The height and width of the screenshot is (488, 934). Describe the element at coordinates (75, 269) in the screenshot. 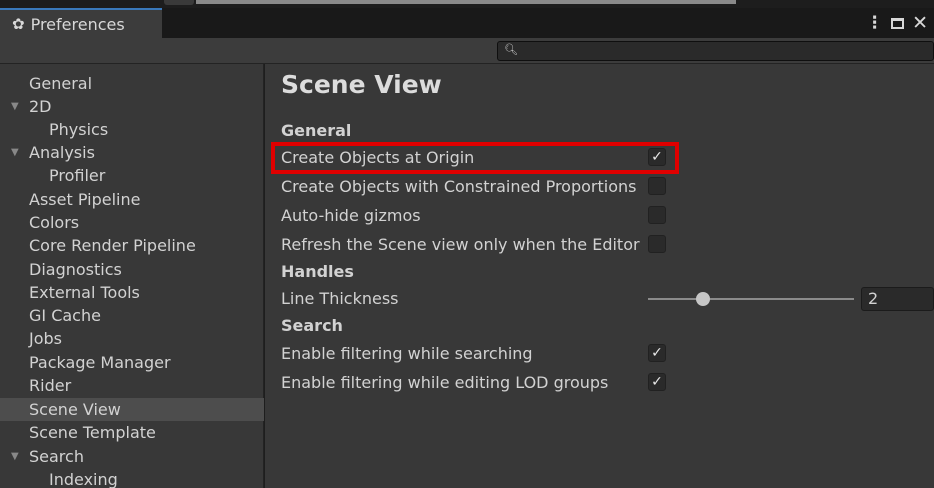

I see `sidebar-item-label: Diagnostics` at that location.